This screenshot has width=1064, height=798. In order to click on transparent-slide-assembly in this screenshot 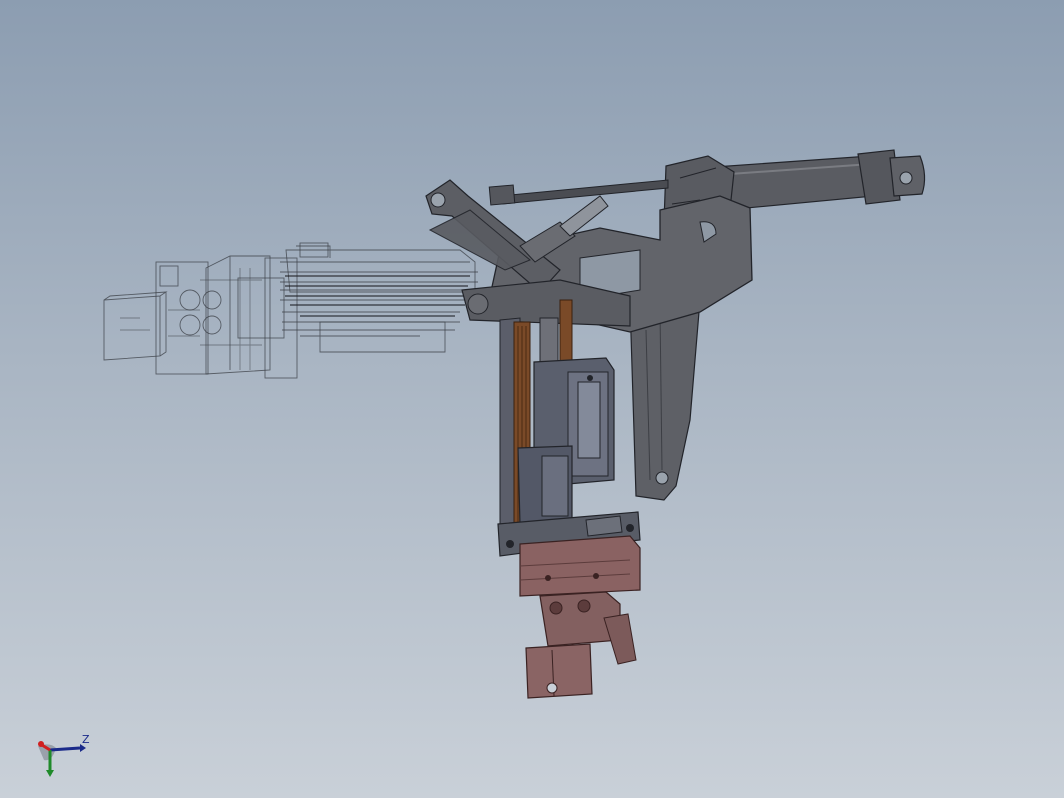, I will do `click(290, 310)`.